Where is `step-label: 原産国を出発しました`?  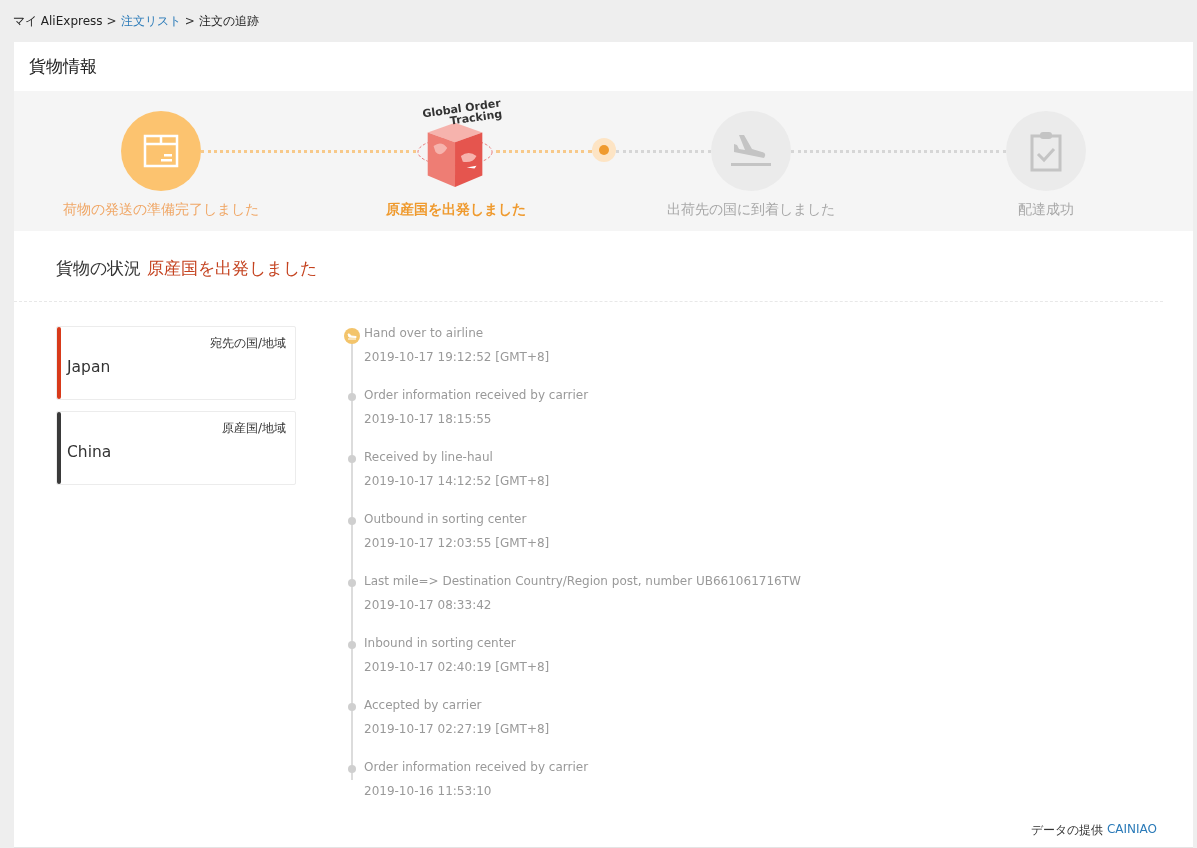 step-label: 原産国を出発しました is located at coordinates (456, 209).